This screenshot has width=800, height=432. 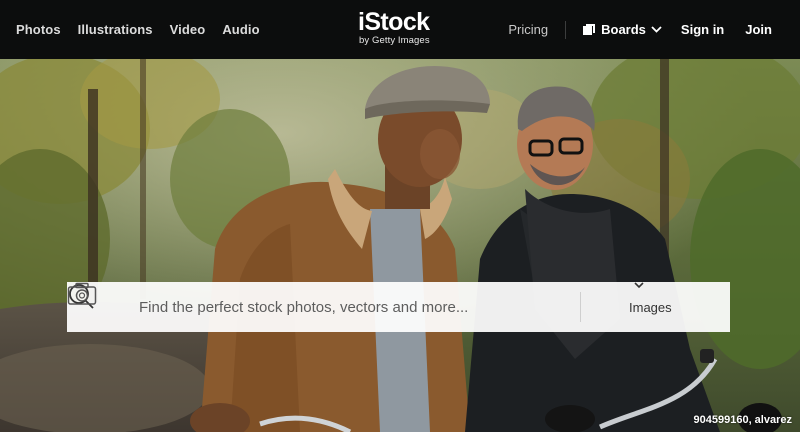 What do you see at coordinates (38, 29) in the screenshot?
I see `nav-link-photos: Photos` at bounding box center [38, 29].